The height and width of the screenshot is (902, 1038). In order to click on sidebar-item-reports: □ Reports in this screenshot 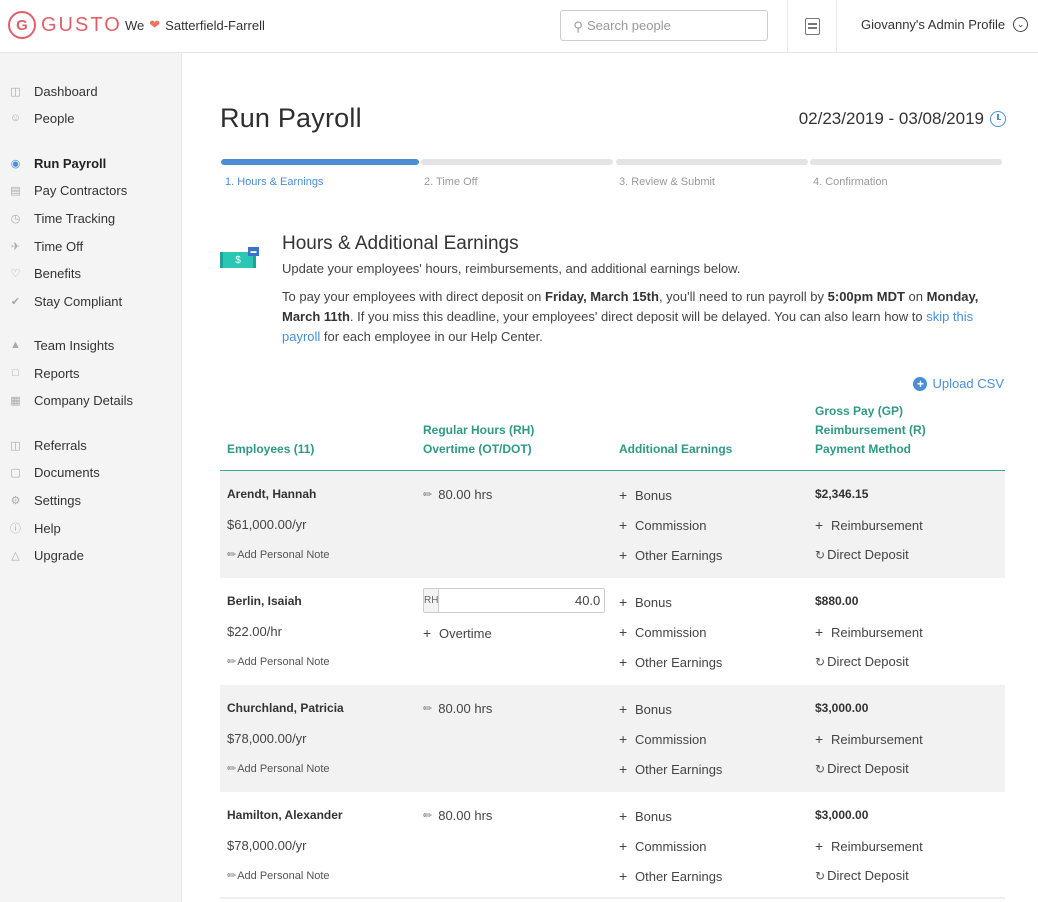, I will do `click(91, 373)`.